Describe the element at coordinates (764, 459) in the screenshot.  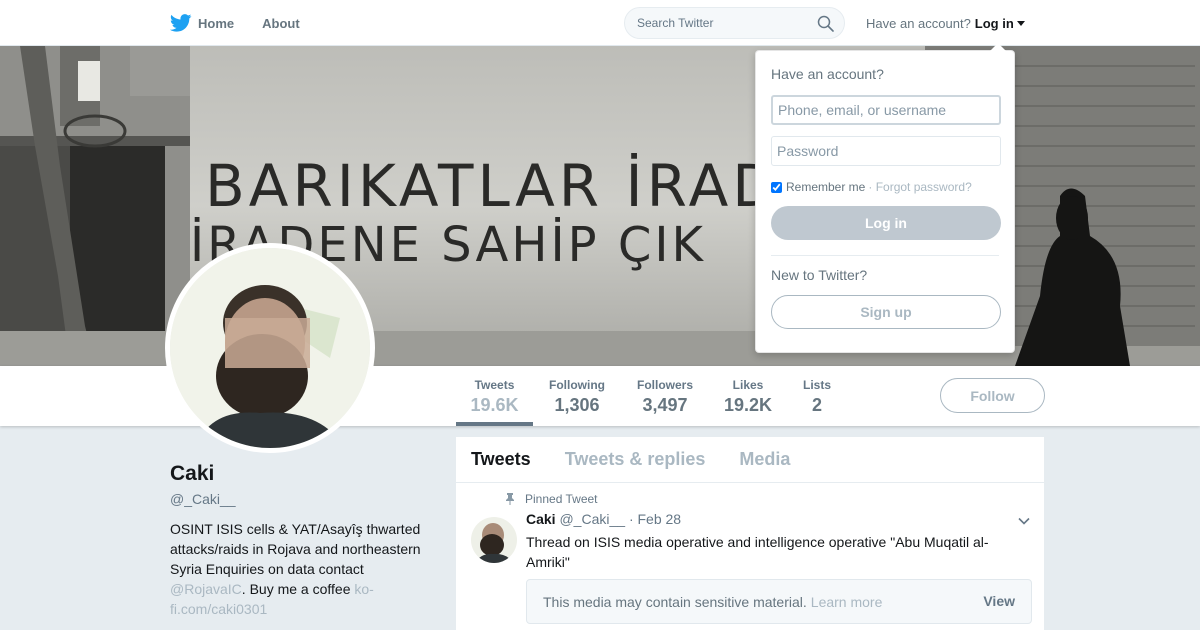
I see `tab-media: Media` at that location.